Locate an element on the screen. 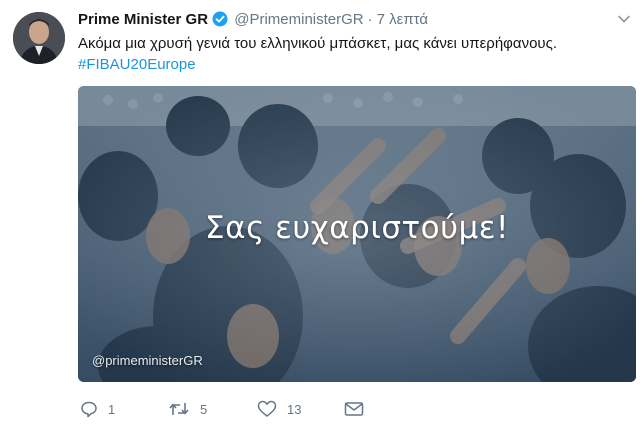 The height and width of the screenshot is (424, 641). reply-button: 1 is located at coordinates (97, 409).